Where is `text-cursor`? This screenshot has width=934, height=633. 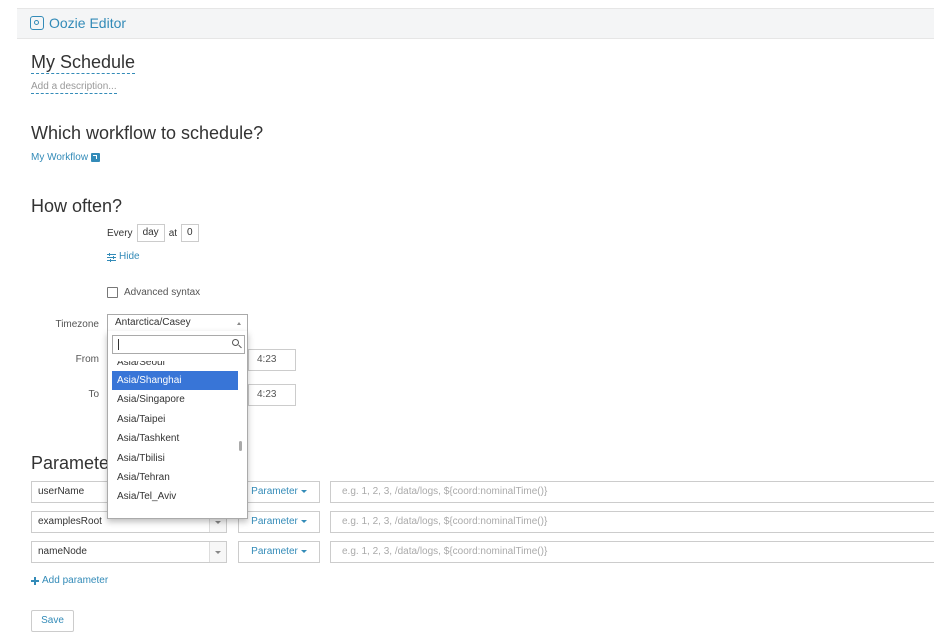 text-cursor is located at coordinates (118, 344).